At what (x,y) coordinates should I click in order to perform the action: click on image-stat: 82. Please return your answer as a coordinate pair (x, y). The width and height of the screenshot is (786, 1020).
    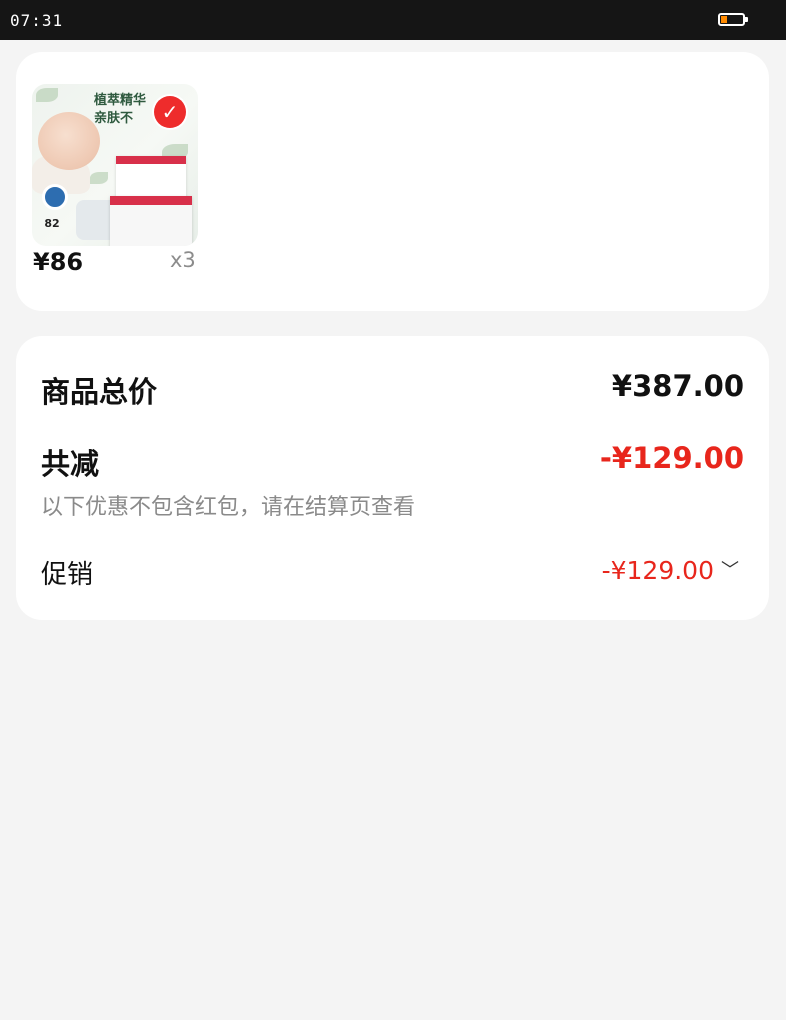
    Looking at the image, I should click on (52, 223).